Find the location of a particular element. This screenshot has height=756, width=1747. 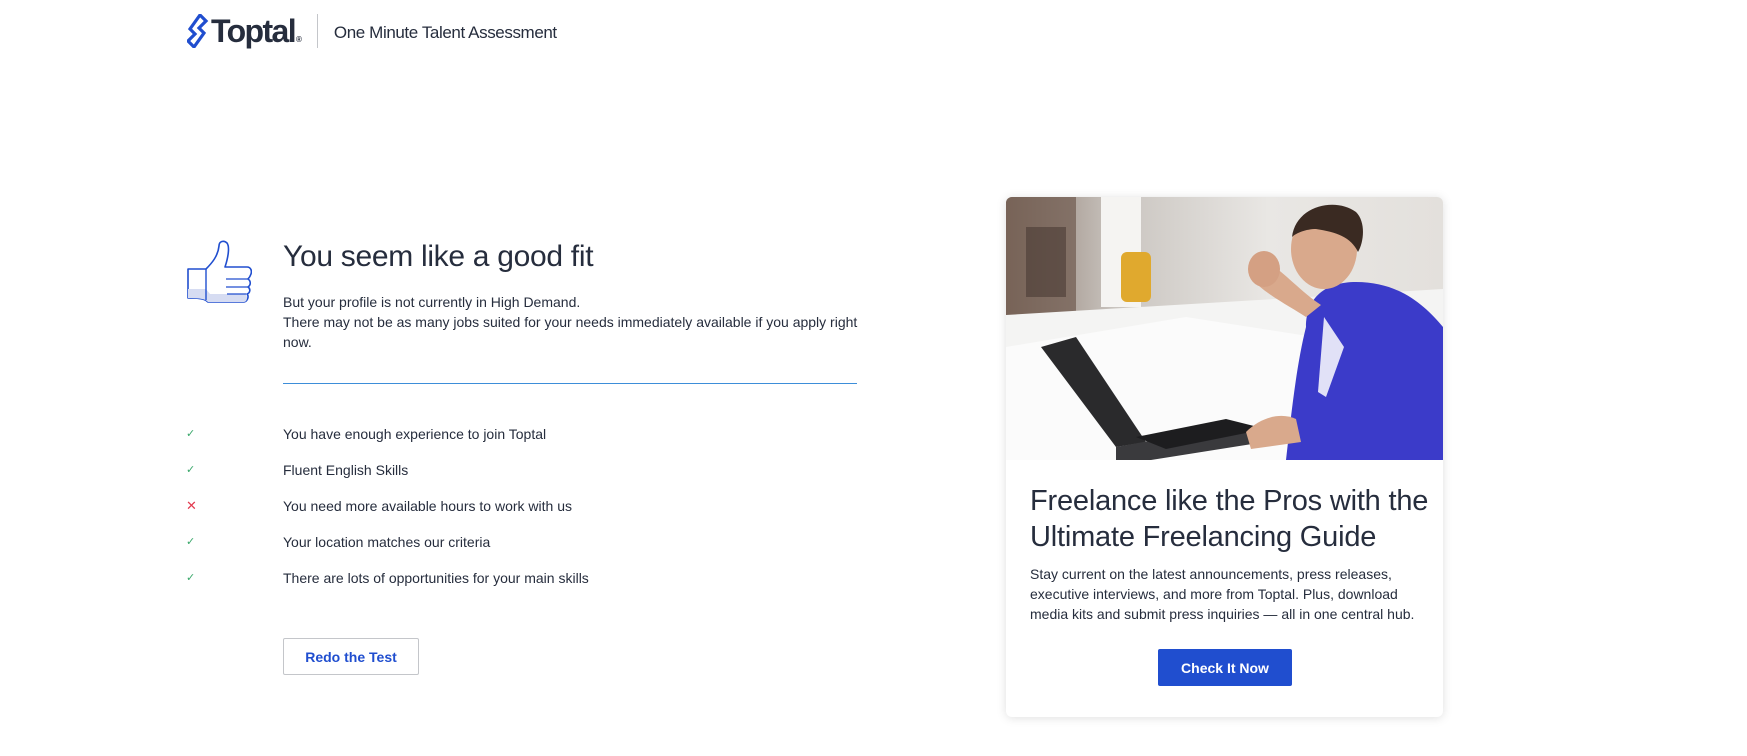

criteria-label: Fluent English Skills is located at coordinates (346, 470).